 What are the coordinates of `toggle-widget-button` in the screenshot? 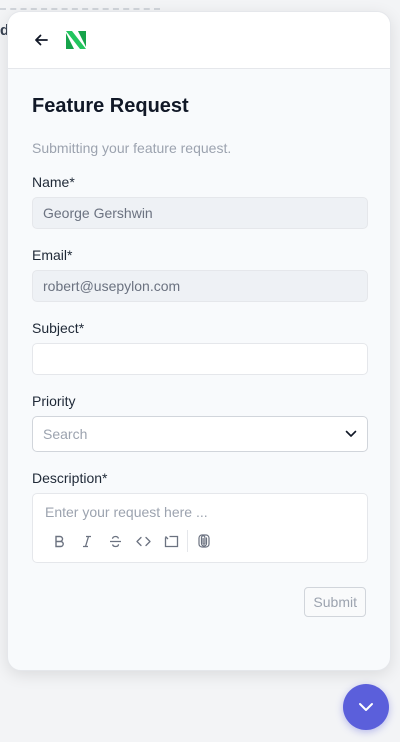 It's located at (366, 707).